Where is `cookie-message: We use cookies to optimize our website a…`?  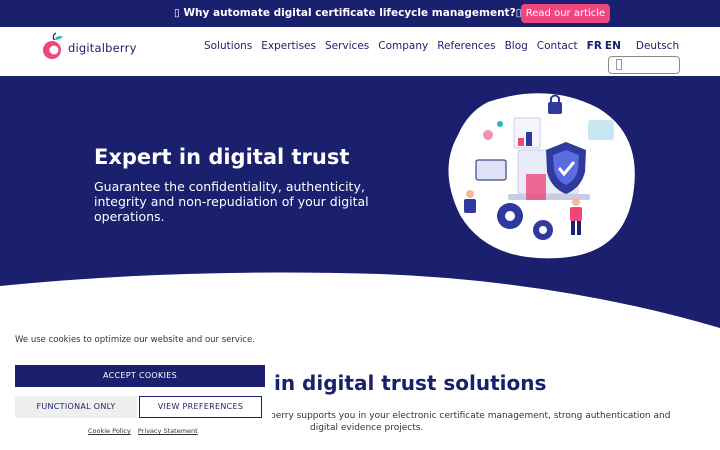 cookie-message: We use cookies to optimize our website a… is located at coordinates (135, 340).